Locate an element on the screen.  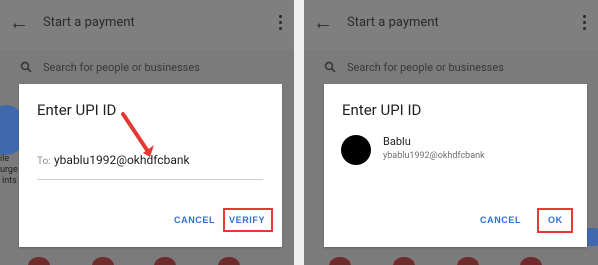
side-text: ints is located at coordinates (9, 181).